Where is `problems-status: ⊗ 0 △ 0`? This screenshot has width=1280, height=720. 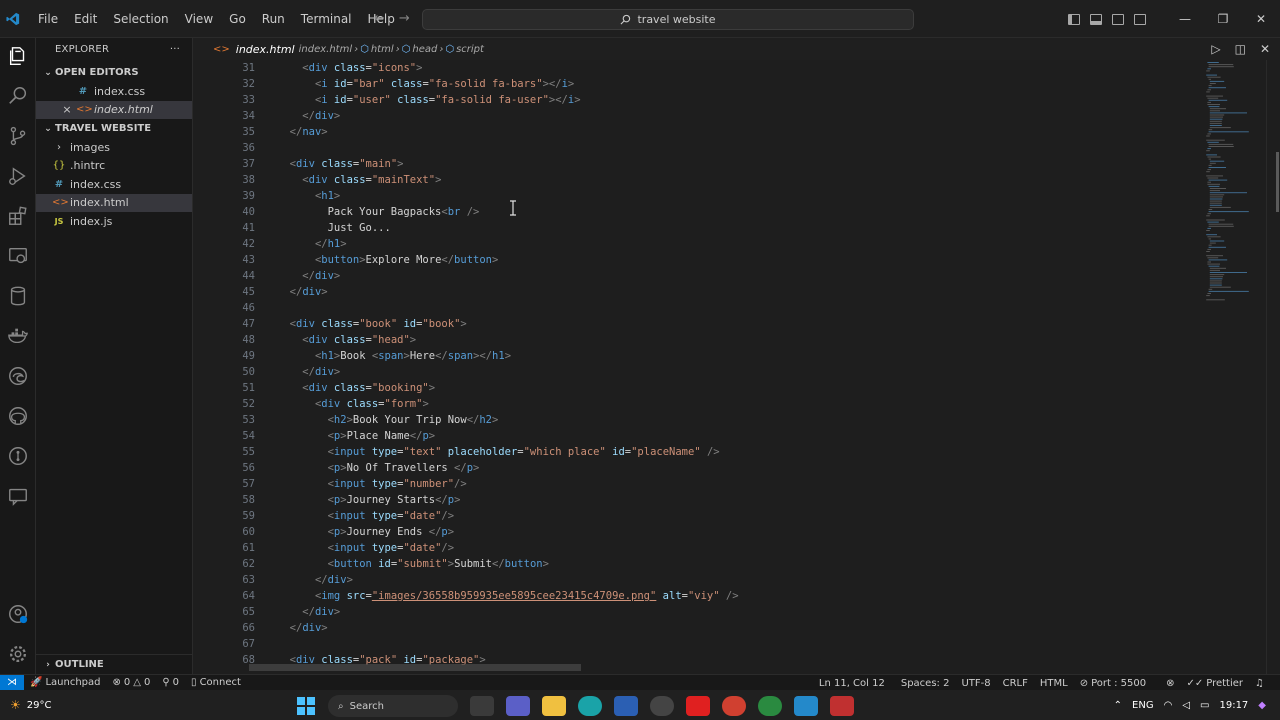
problems-status: ⊗ 0 △ 0 is located at coordinates (132, 682).